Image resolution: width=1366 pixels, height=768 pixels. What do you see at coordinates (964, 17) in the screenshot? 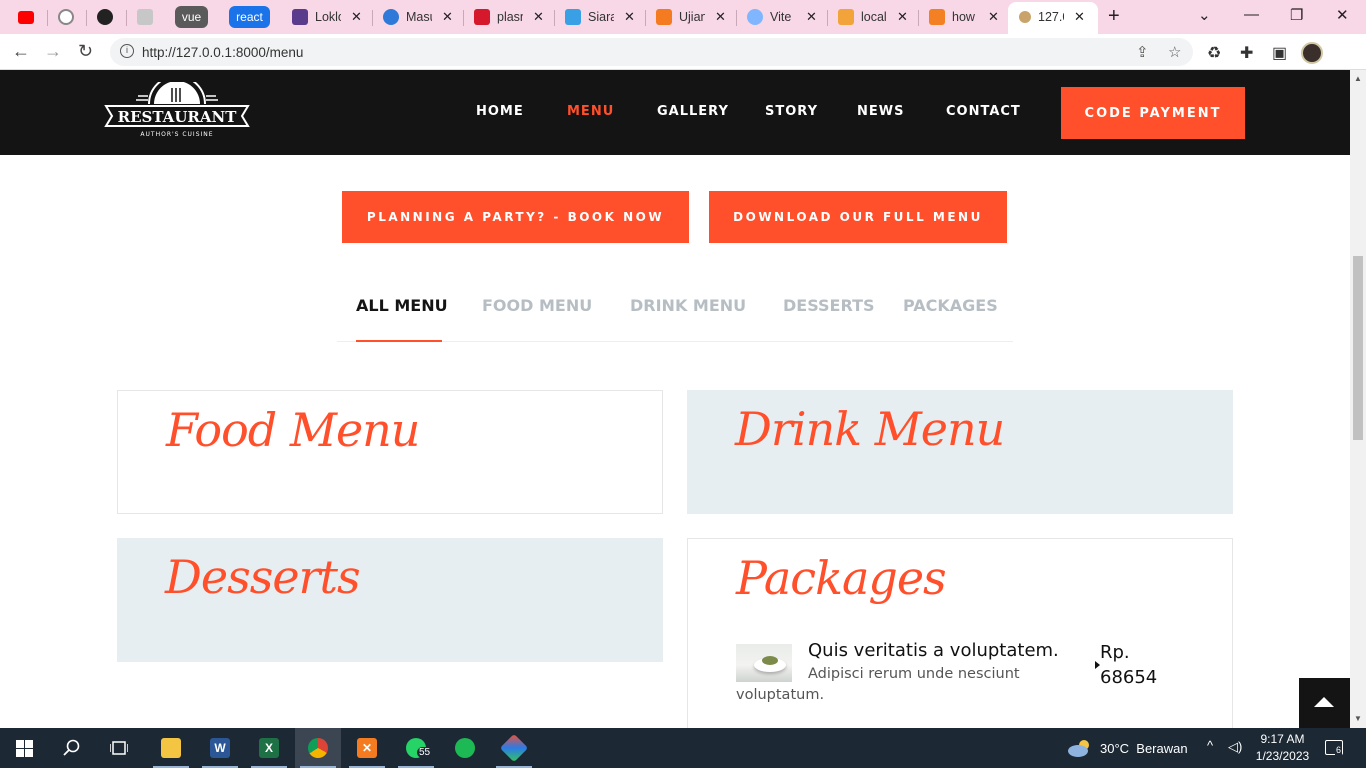
I see `tab-how: how ✕` at bounding box center [964, 17].